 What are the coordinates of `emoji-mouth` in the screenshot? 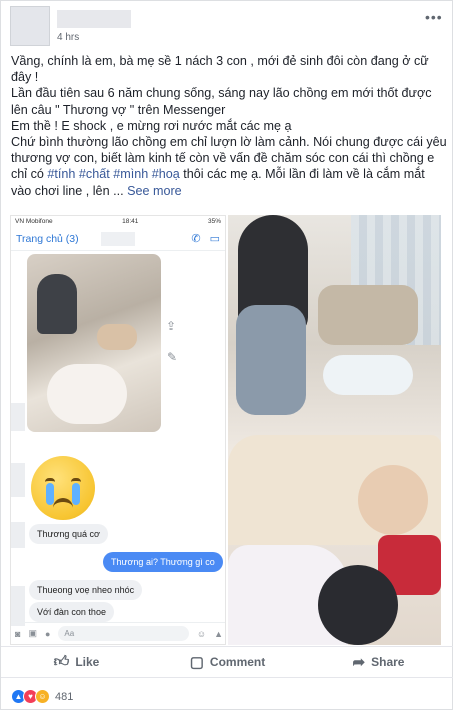 It's located at (63, 503).